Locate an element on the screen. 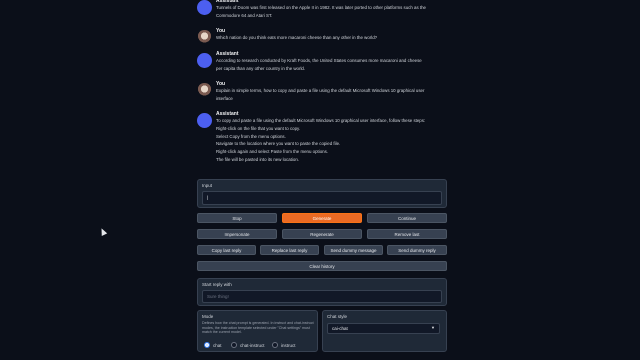  chat-style-value: cai-chat is located at coordinates (340, 328).